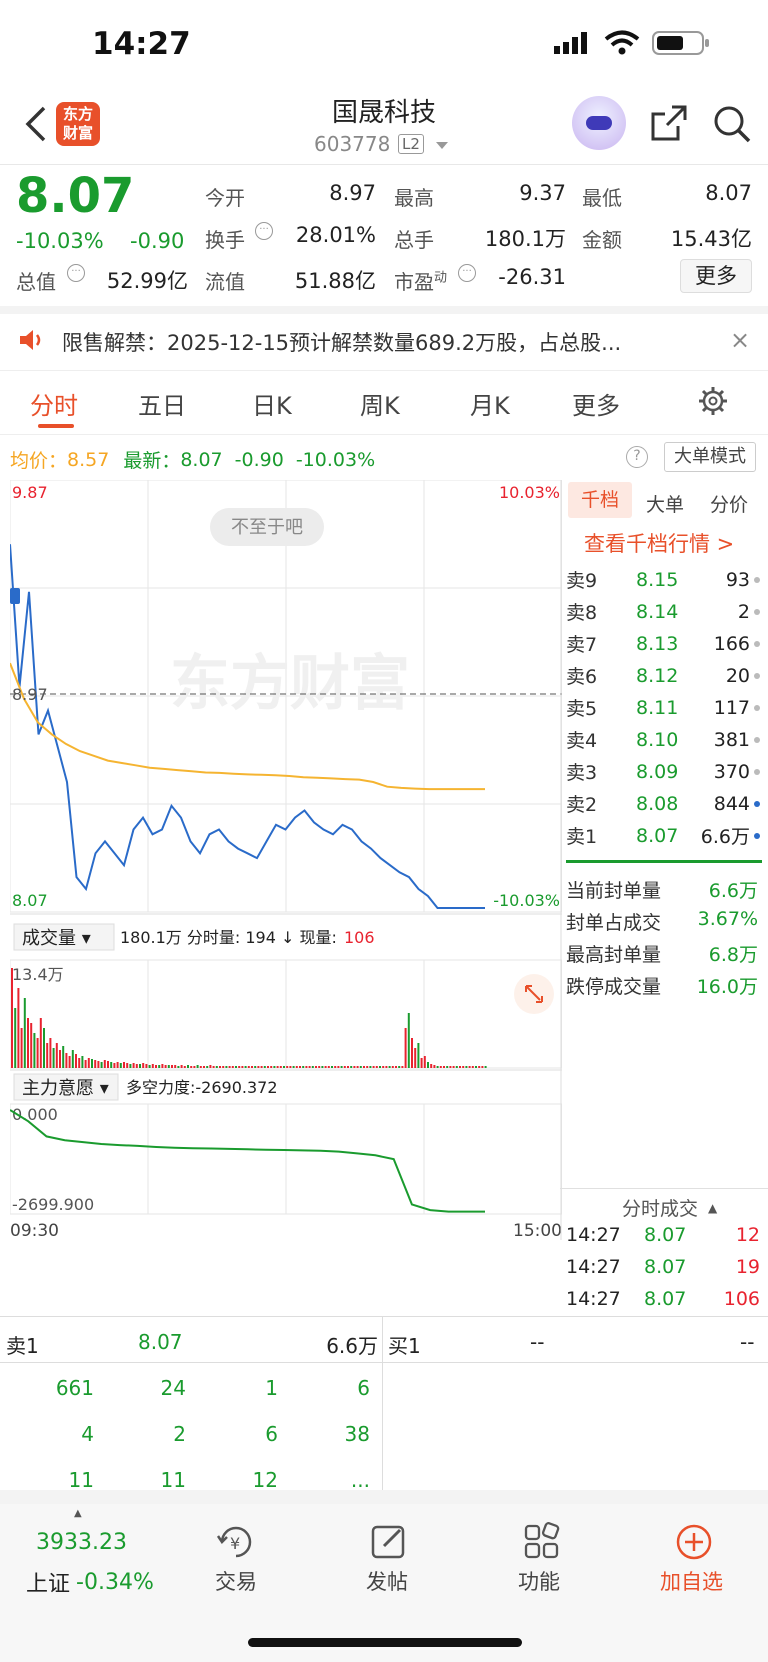 The width and height of the screenshot is (768, 1662). Describe the element at coordinates (75, 196) in the screenshot. I see `current-price: 8.07` at that location.